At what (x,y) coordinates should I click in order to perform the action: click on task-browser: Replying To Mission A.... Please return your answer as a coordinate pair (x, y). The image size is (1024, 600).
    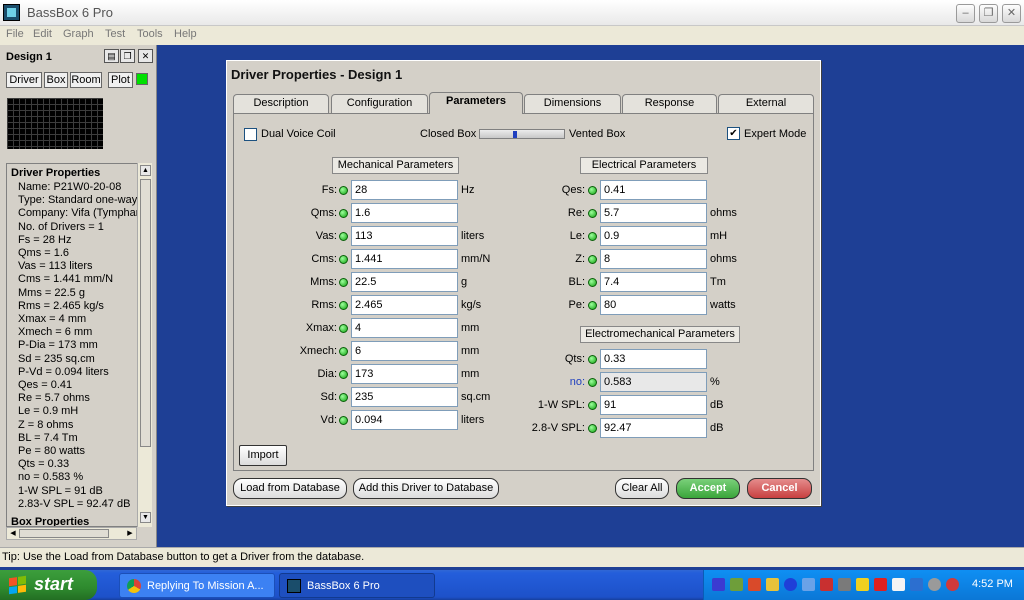
    Looking at the image, I should click on (197, 585).